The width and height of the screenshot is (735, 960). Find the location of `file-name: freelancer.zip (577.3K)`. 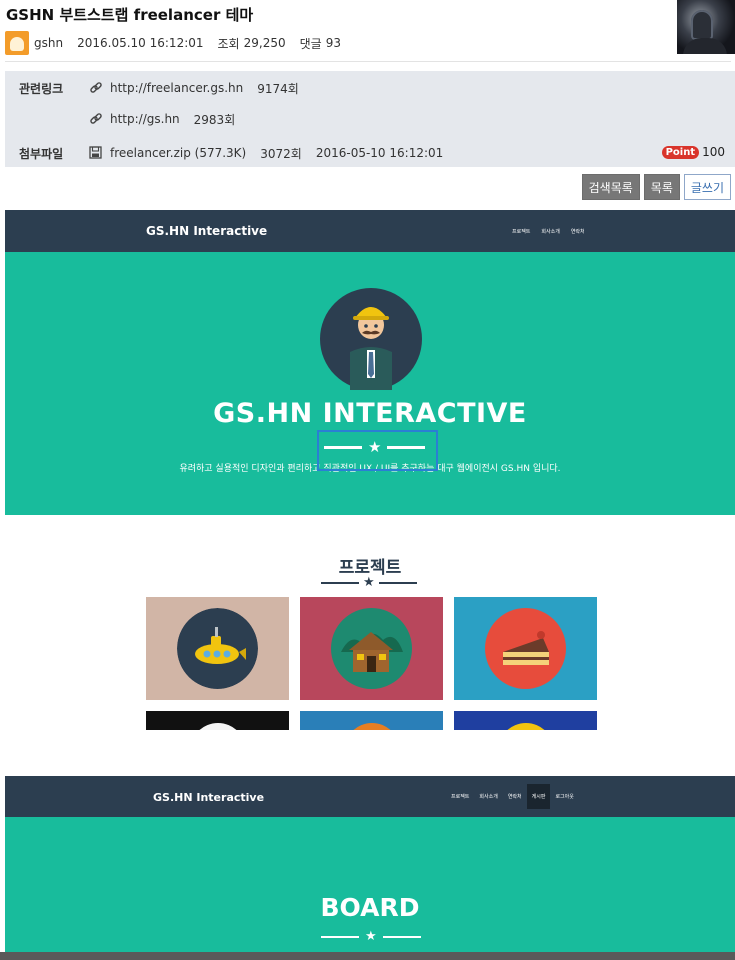

file-name: freelancer.zip (577.3K) is located at coordinates (178, 153).